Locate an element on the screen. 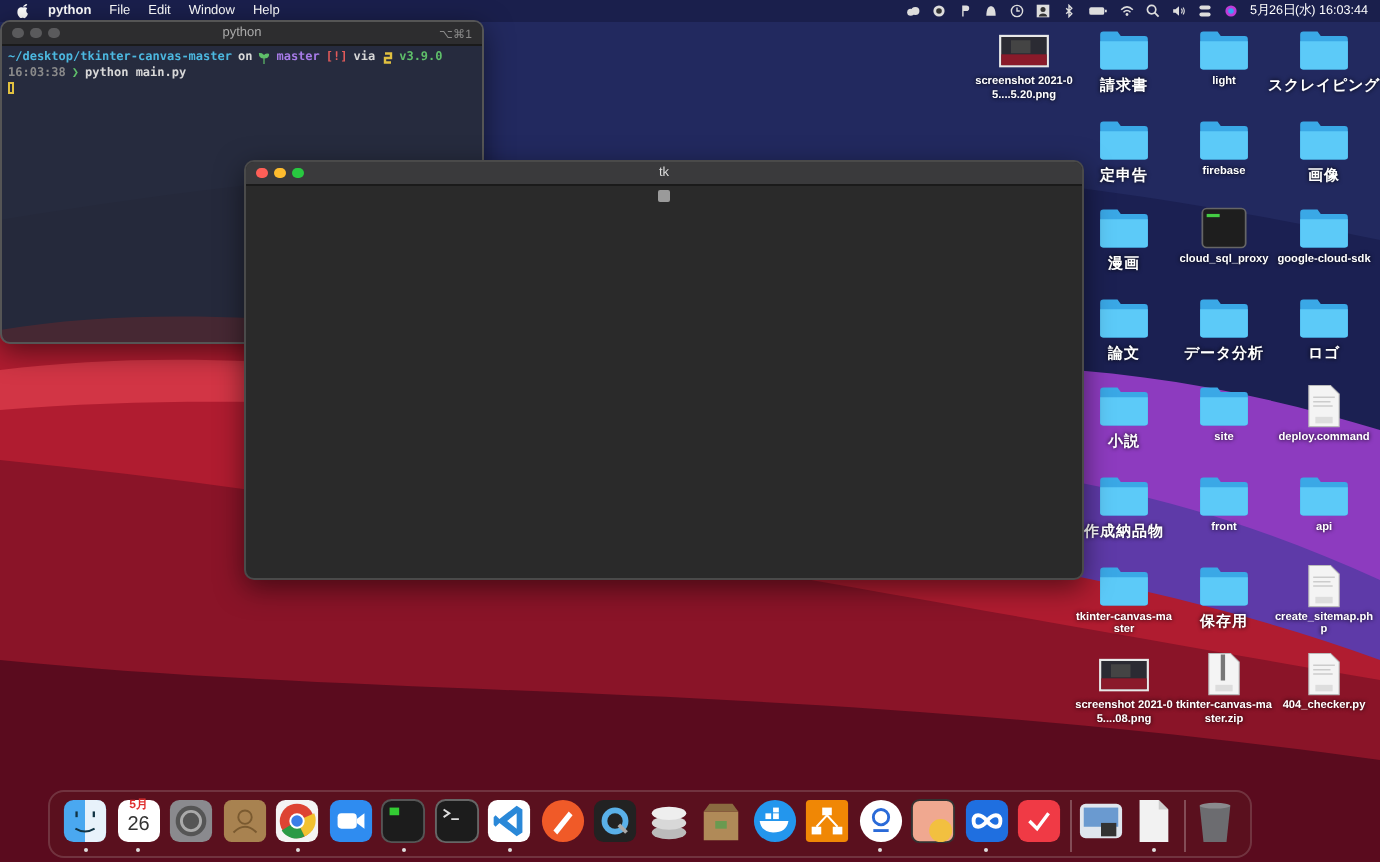 The height and width of the screenshot is (862, 1380). sprout-icon is located at coordinates (264, 57).